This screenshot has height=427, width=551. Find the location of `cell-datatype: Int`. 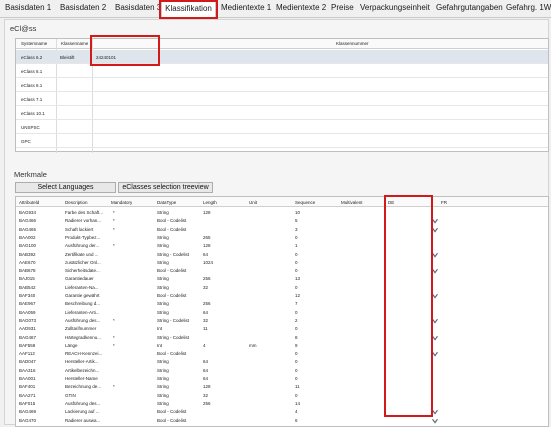

cell-datatype: Int is located at coordinates (160, 329).